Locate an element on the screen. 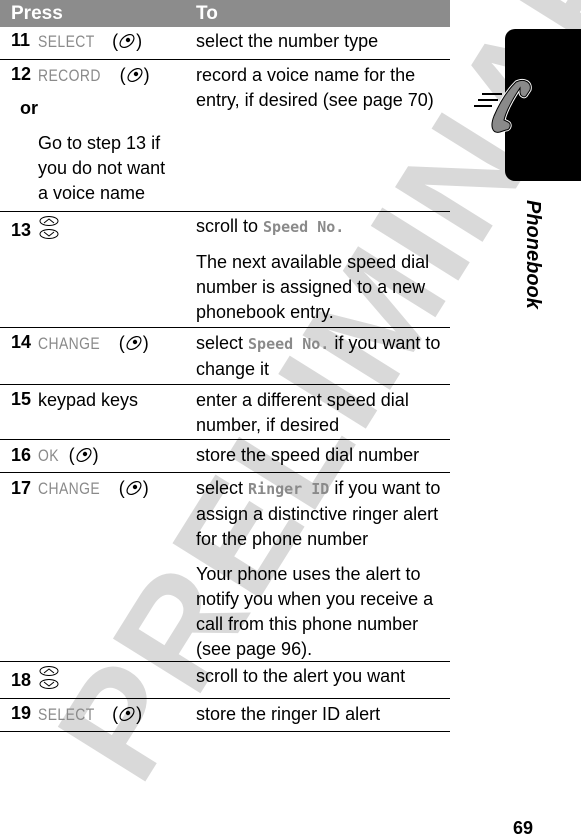 This screenshot has width=581, height=839. lcd-text: Ringer ID is located at coordinates (289, 489).